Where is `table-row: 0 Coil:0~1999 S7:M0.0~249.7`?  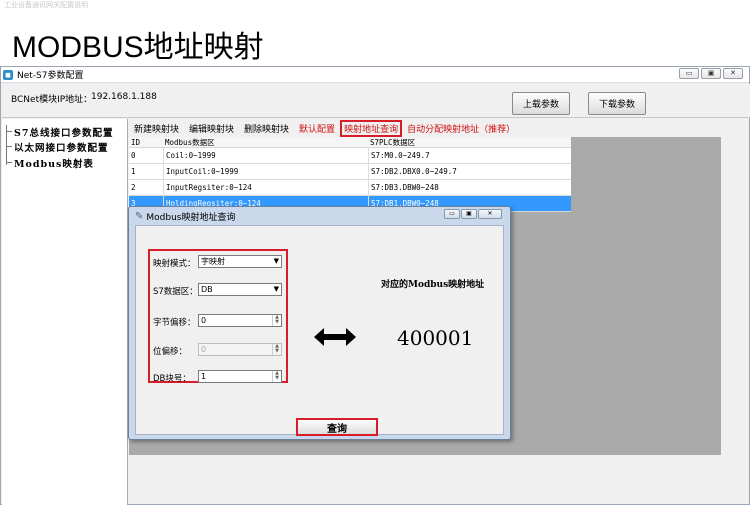 table-row: 0 Coil:0~1999 S7:M0.0~249.7 is located at coordinates (350, 156).